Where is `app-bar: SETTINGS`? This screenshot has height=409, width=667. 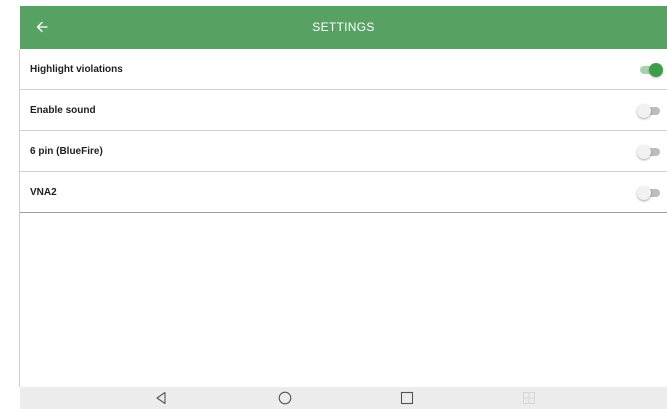
app-bar: SETTINGS is located at coordinates (343, 27).